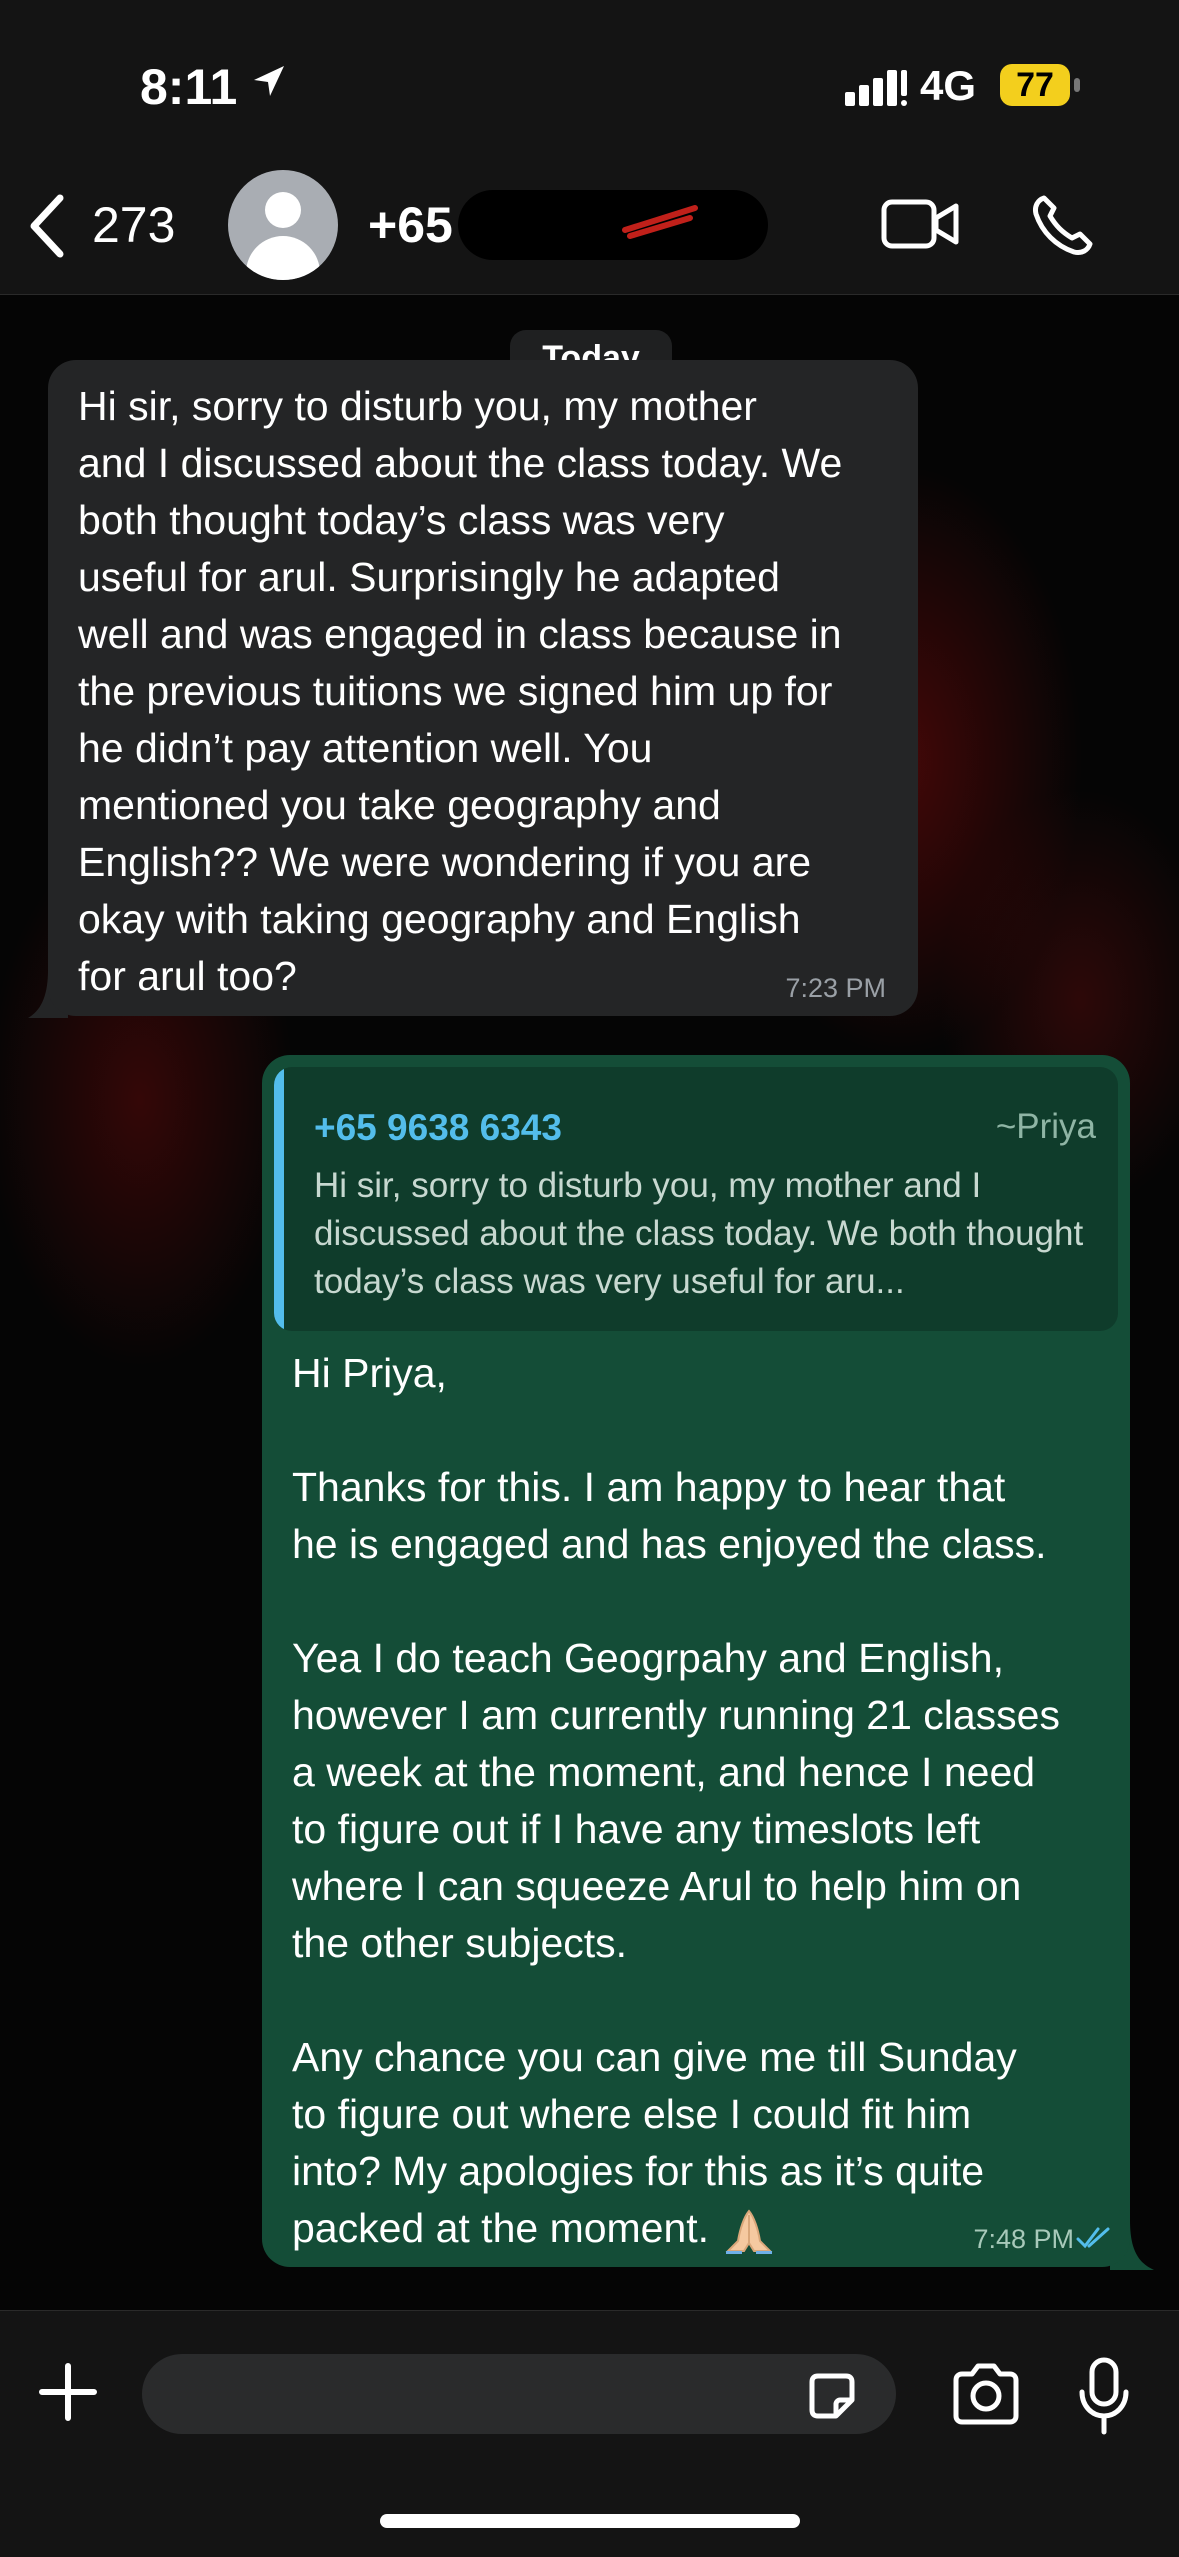 The height and width of the screenshot is (2557, 1179). Describe the element at coordinates (410, 225) in the screenshot. I see `contact-name: +65` at that location.